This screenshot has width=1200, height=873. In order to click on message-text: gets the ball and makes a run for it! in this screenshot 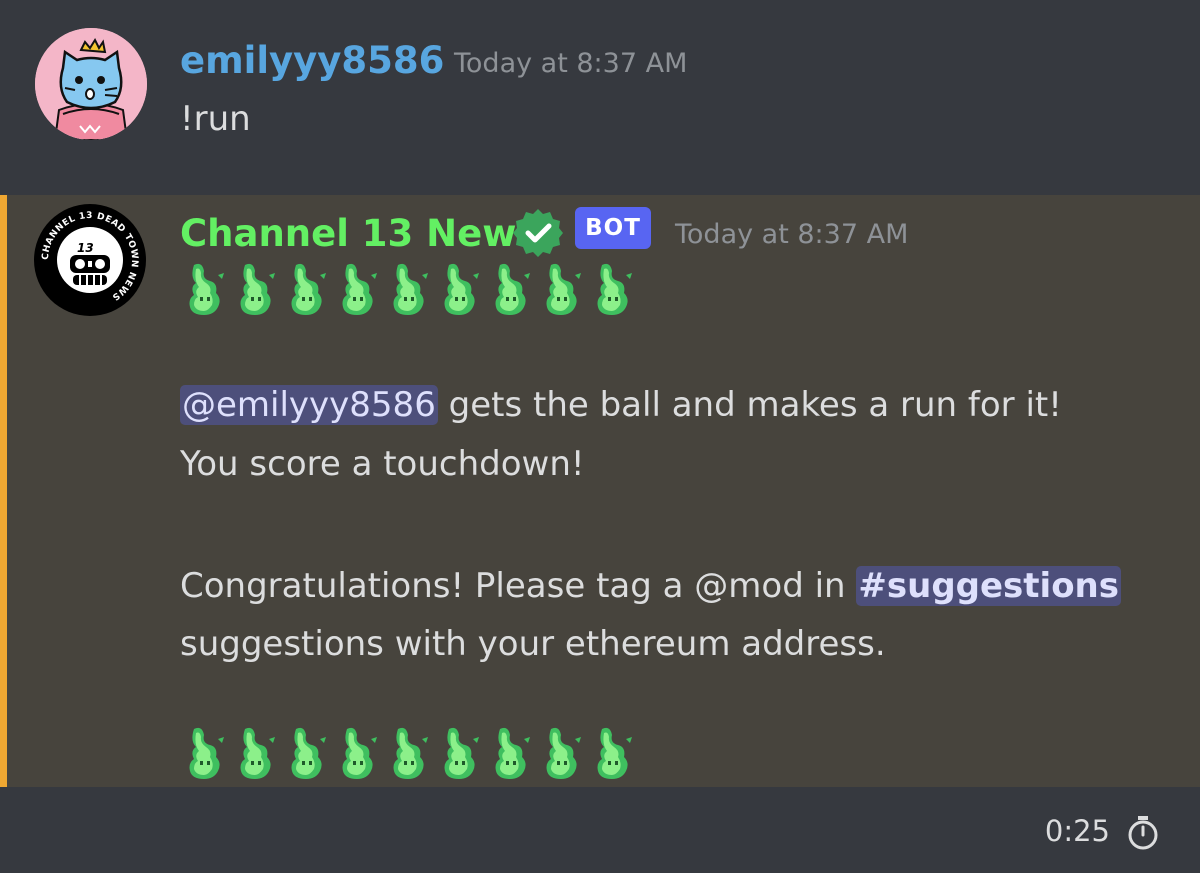, I will do `click(749, 405)`.